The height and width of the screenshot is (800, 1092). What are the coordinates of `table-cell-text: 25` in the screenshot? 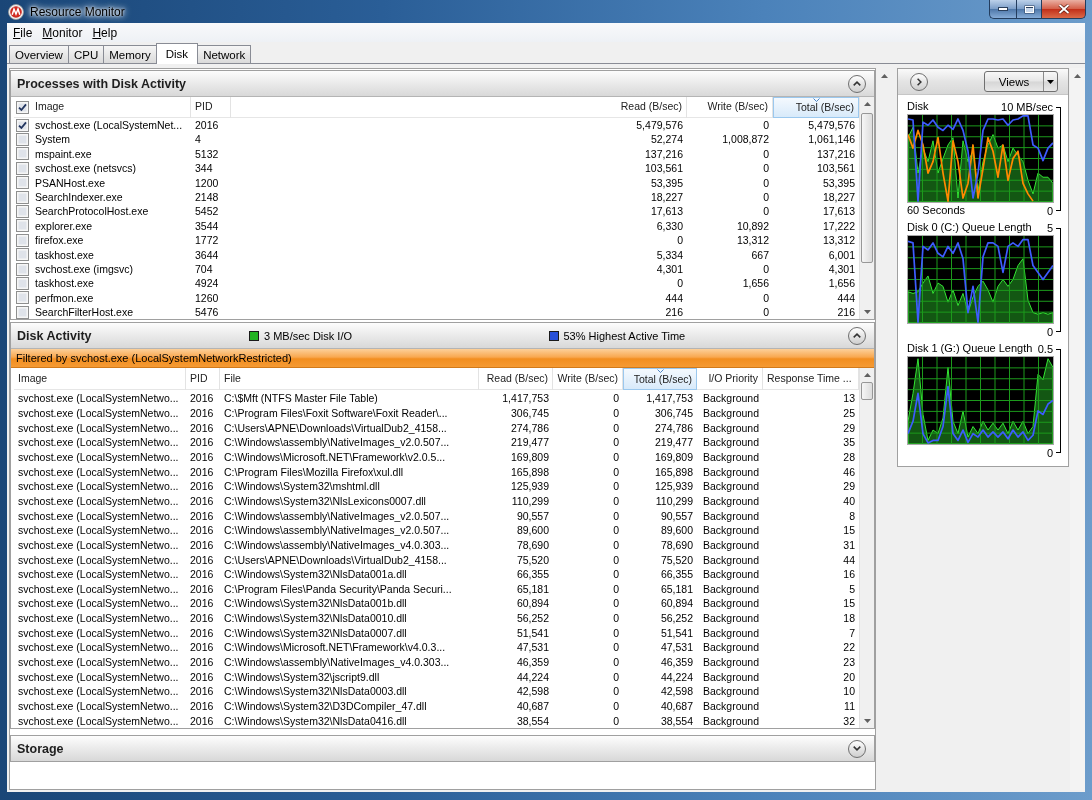 It's located at (849, 413).